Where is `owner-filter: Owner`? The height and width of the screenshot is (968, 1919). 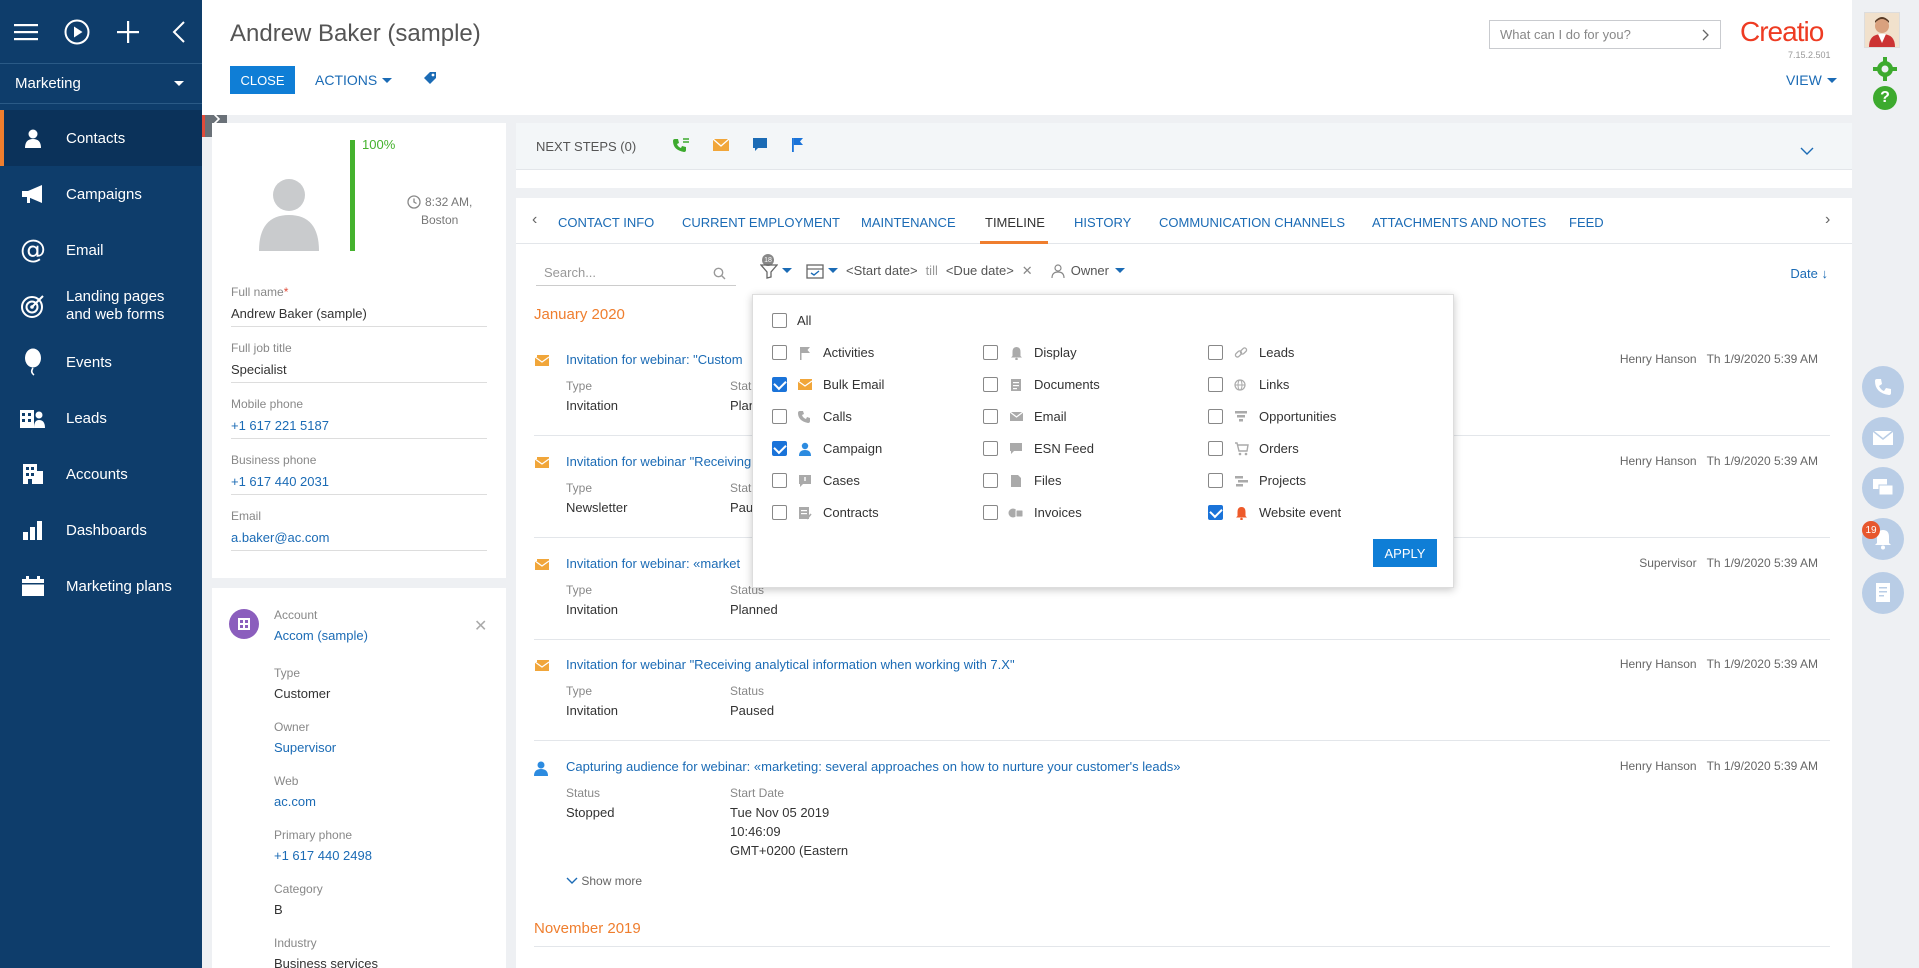 owner-filter: Owner is located at coordinates (1088, 270).